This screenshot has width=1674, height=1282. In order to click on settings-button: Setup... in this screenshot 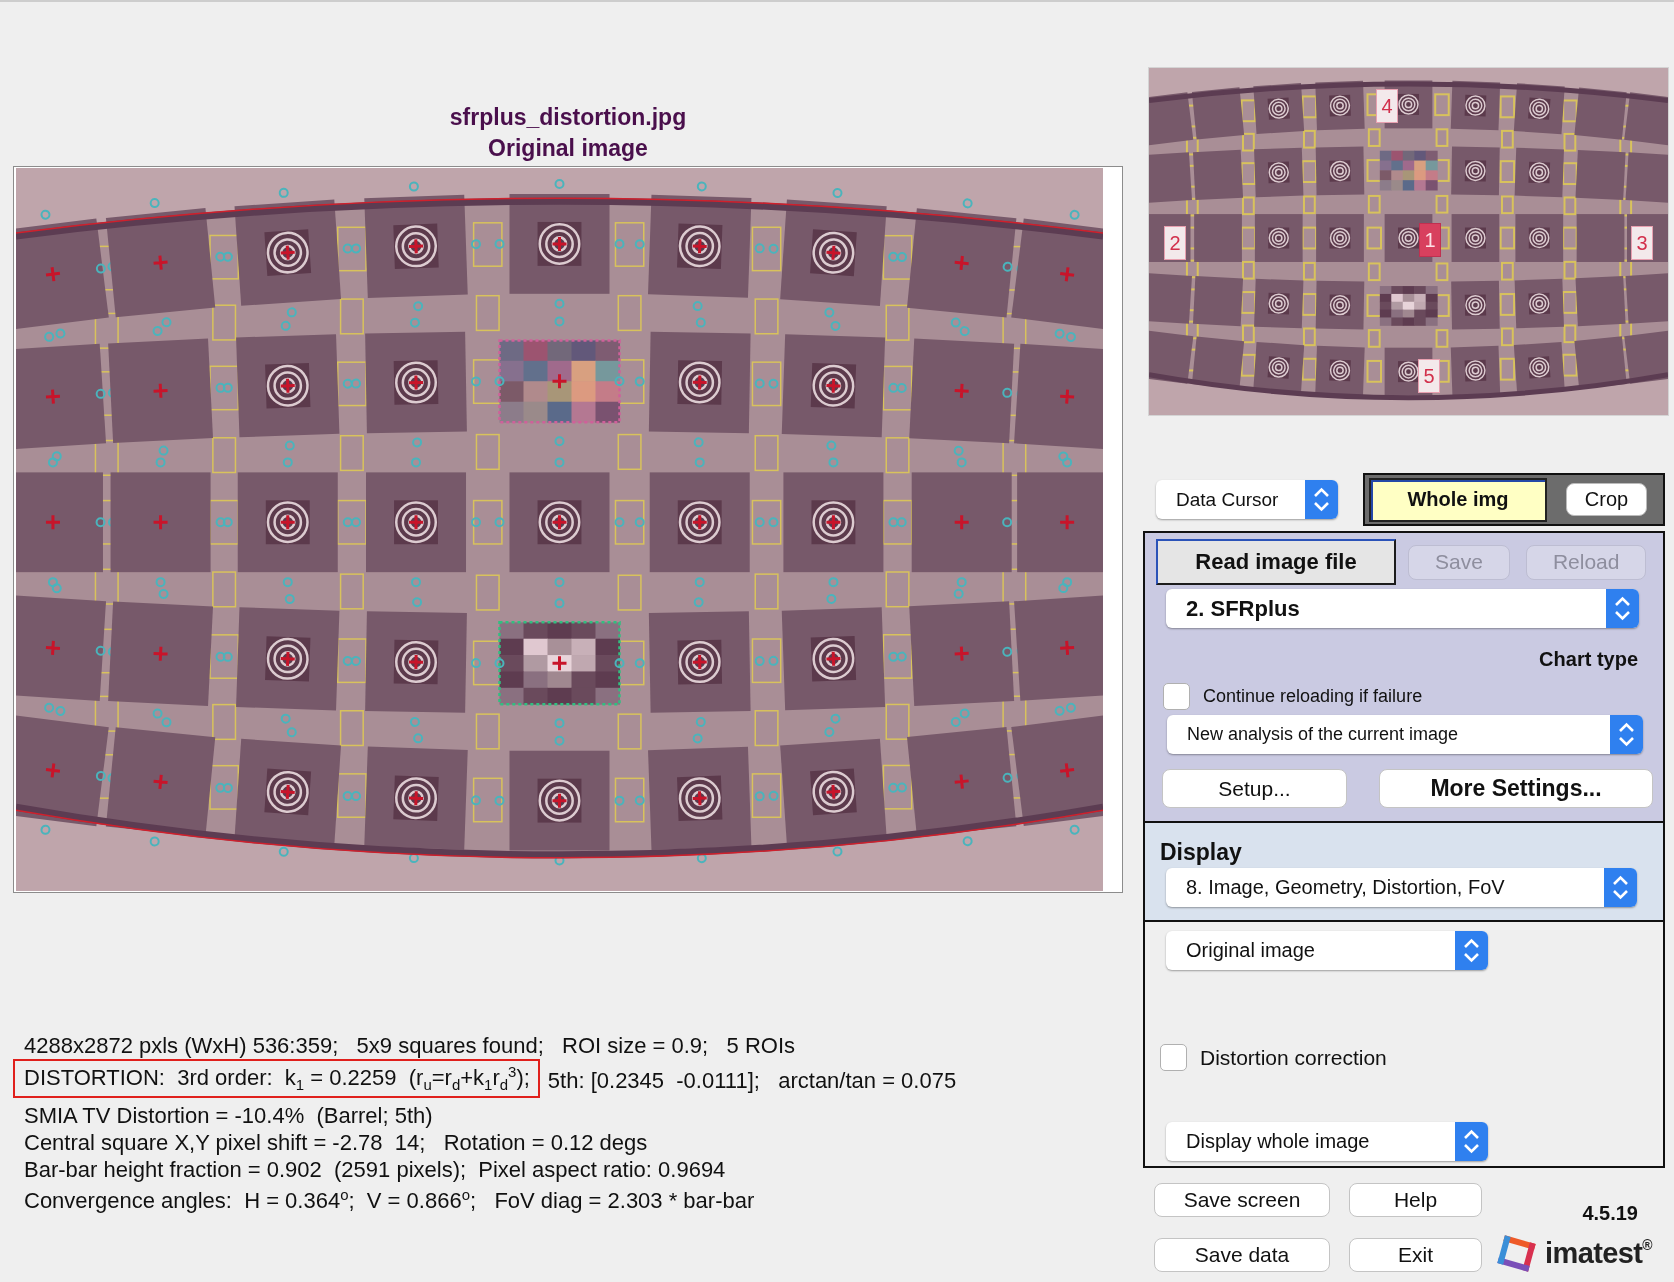, I will do `click(1254, 788)`.